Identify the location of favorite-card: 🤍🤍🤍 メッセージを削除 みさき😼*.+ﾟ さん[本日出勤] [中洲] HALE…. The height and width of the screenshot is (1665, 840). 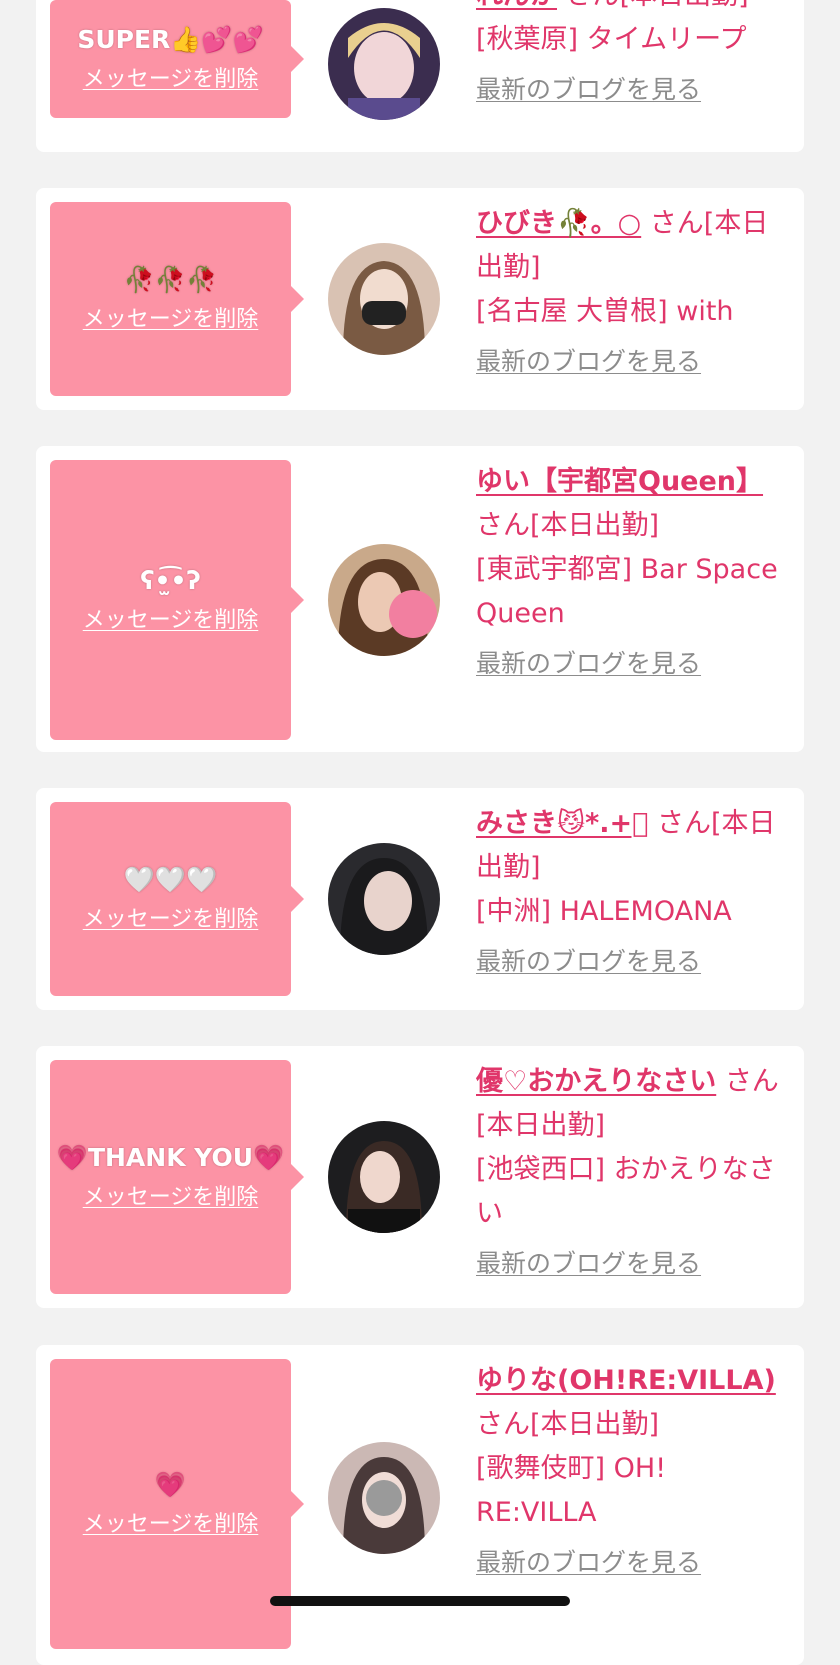
(420, 899).